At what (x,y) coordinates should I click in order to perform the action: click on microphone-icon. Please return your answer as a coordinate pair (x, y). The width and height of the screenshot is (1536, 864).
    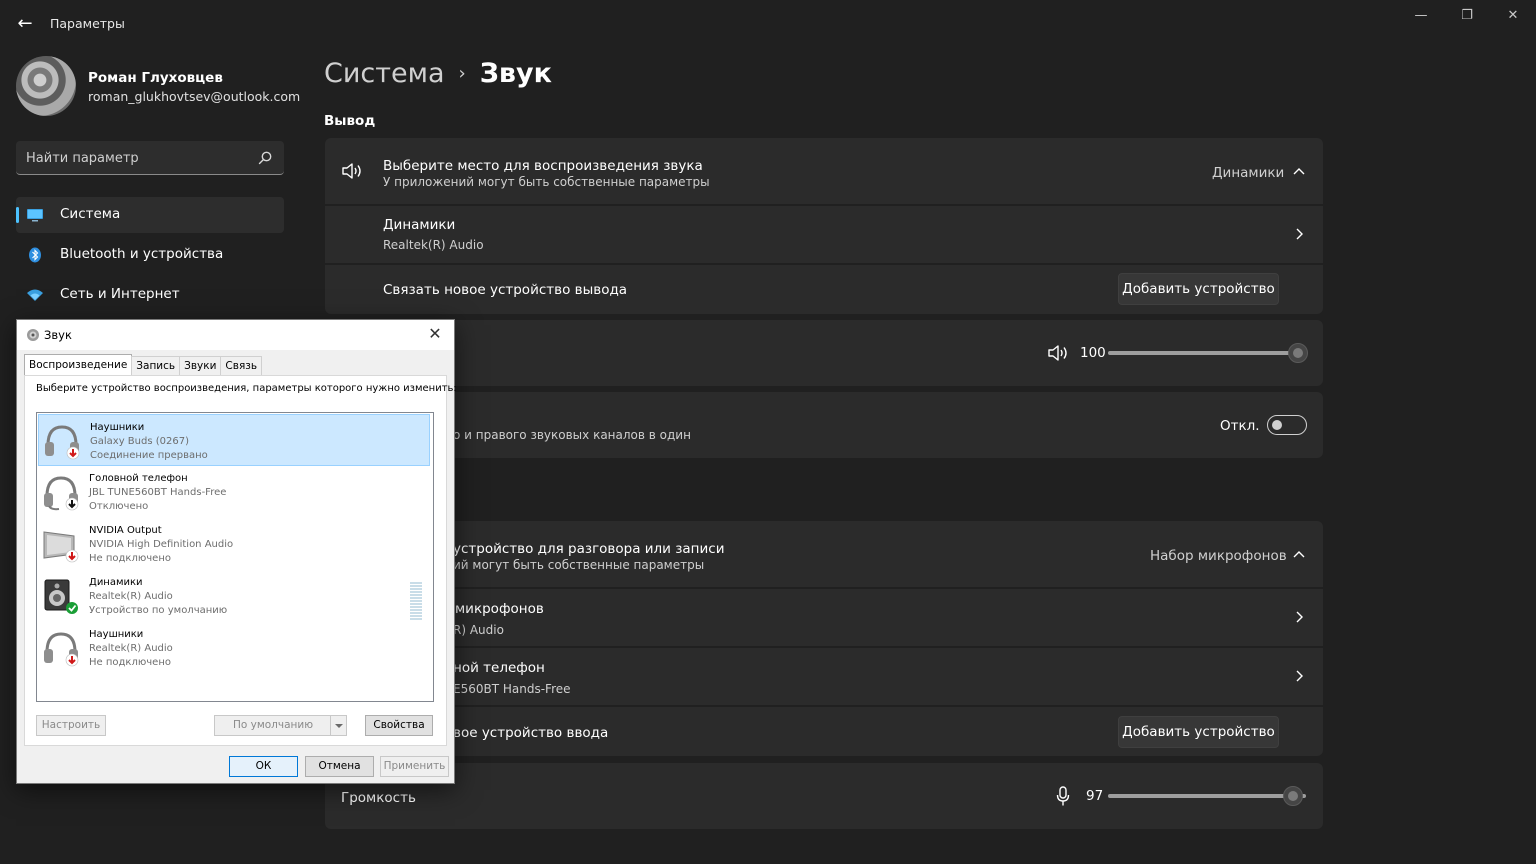
    Looking at the image, I should click on (1063, 796).